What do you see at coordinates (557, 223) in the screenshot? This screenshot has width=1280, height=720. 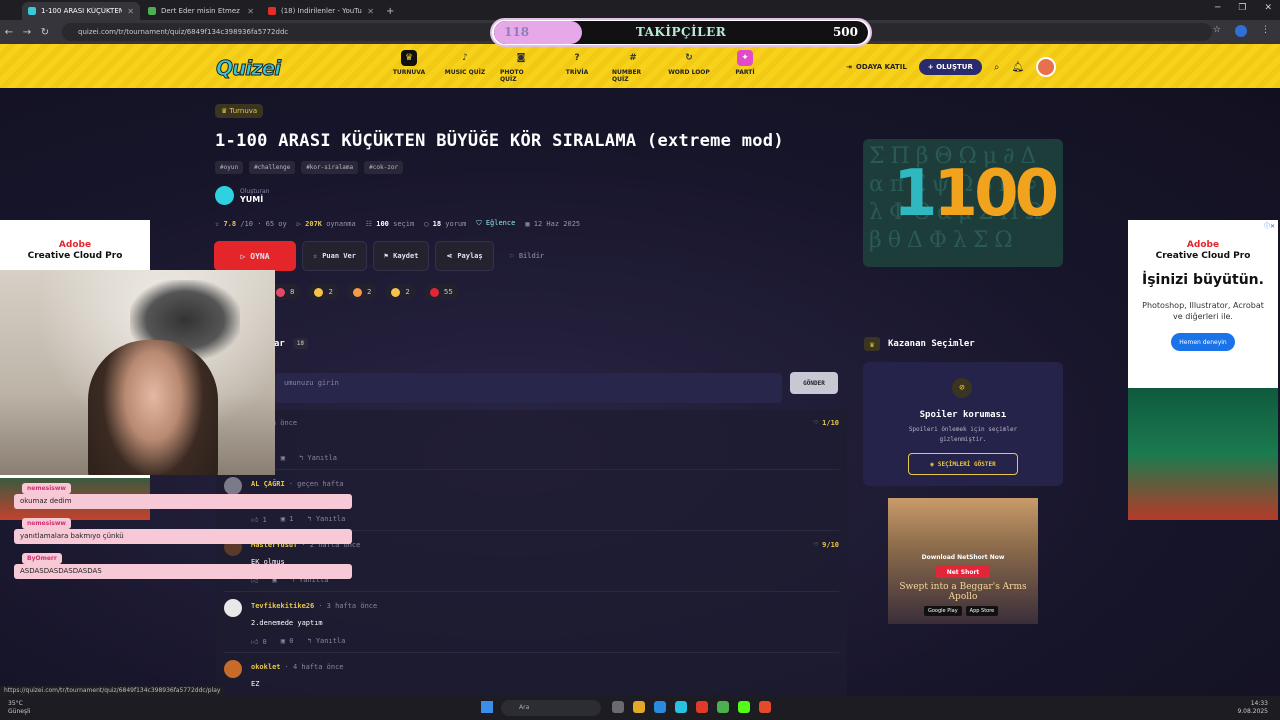 I see `date-value: 12 Haz 2025` at bounding box center [557, 223].